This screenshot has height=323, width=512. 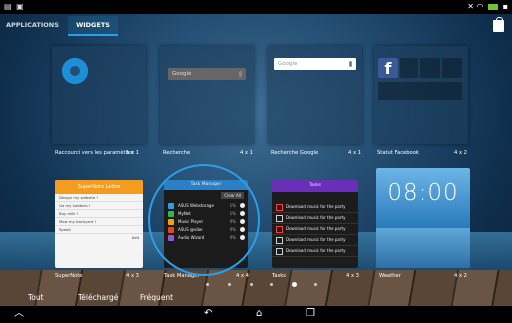 What do you see at coordinates (295, 153) in the screenshot?
I see `widget-name: Recherche Google` at bounding box center [295, 153].